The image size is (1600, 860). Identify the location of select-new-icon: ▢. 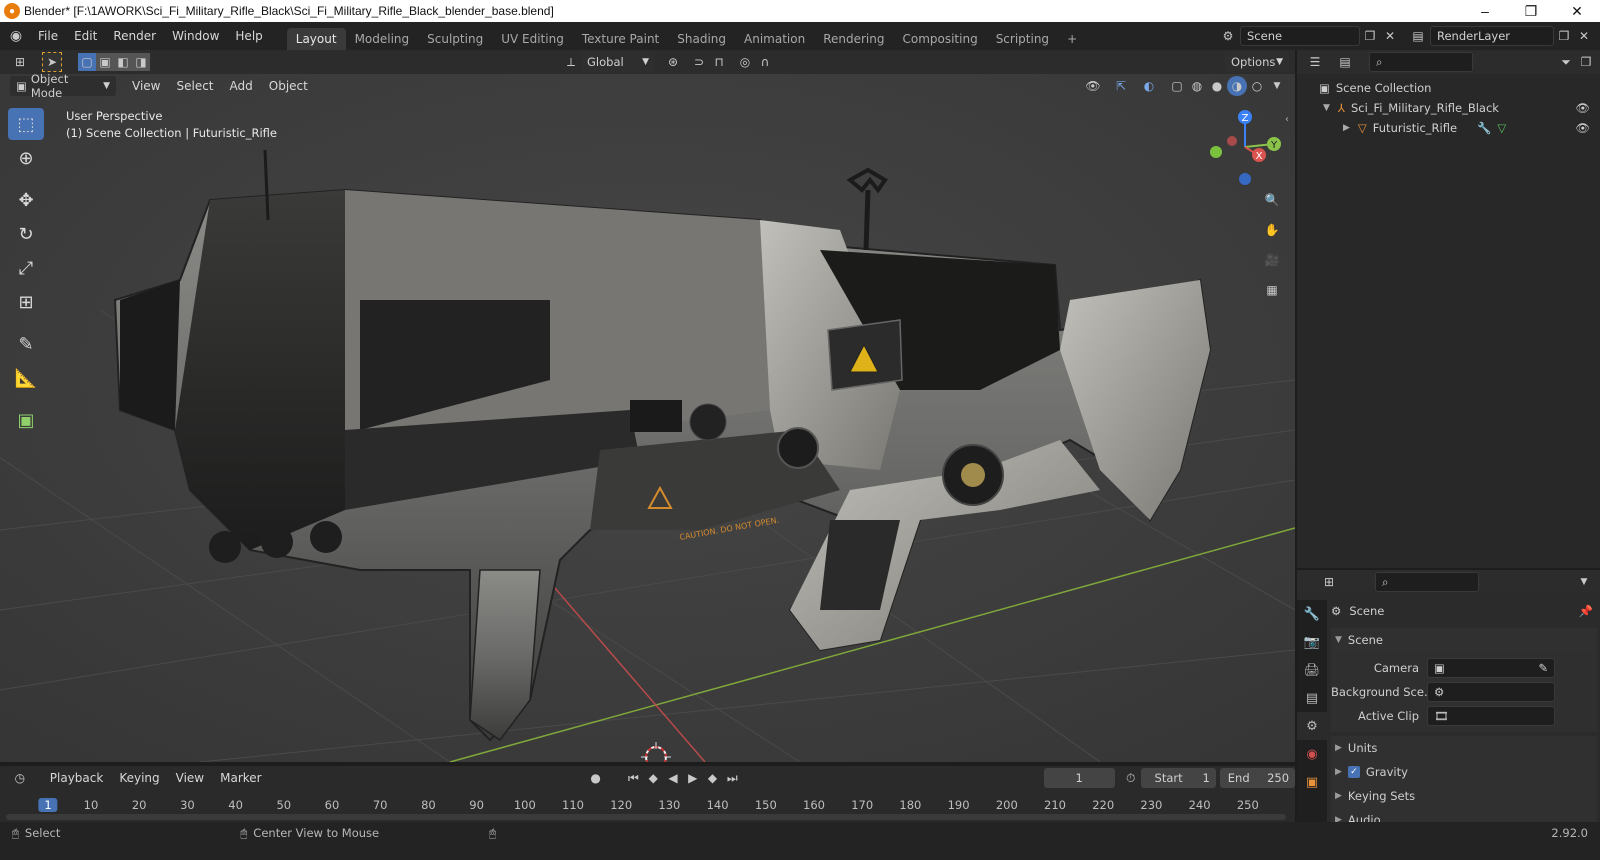
(87, 62).